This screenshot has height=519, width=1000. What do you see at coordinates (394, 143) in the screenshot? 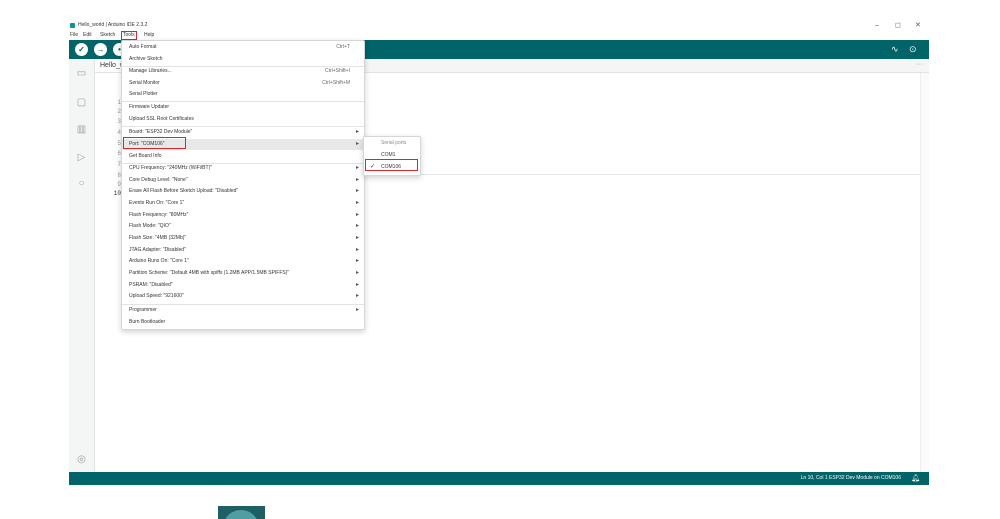
I see `serial-ports-header: Serial ports` at bounding box center [394, 143].